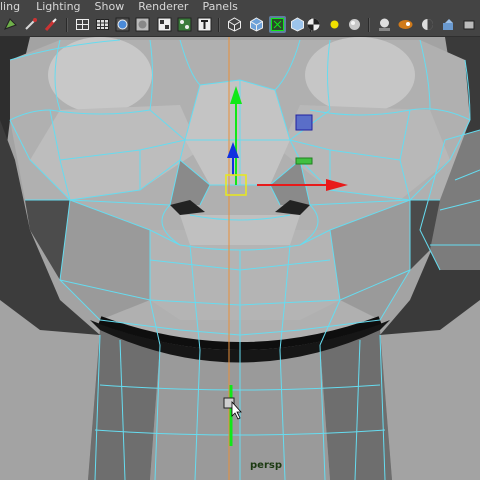  I want to click on brush-icon, so click(50, 24).